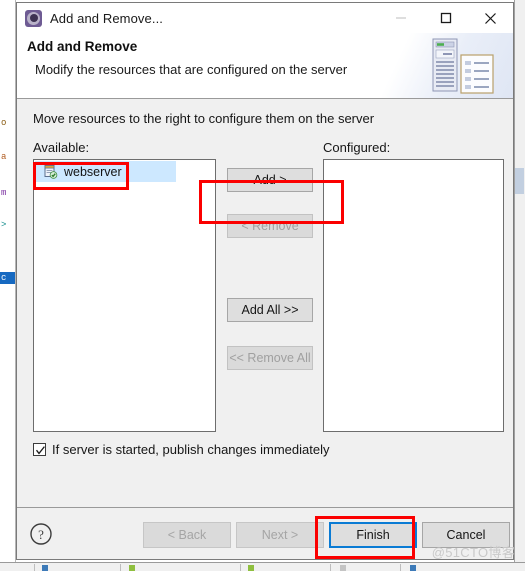  What do you see at coordinates (82, 46) in the screenshot?
I see `banner-title: Add and Remove` at bounding box center [82, 46].